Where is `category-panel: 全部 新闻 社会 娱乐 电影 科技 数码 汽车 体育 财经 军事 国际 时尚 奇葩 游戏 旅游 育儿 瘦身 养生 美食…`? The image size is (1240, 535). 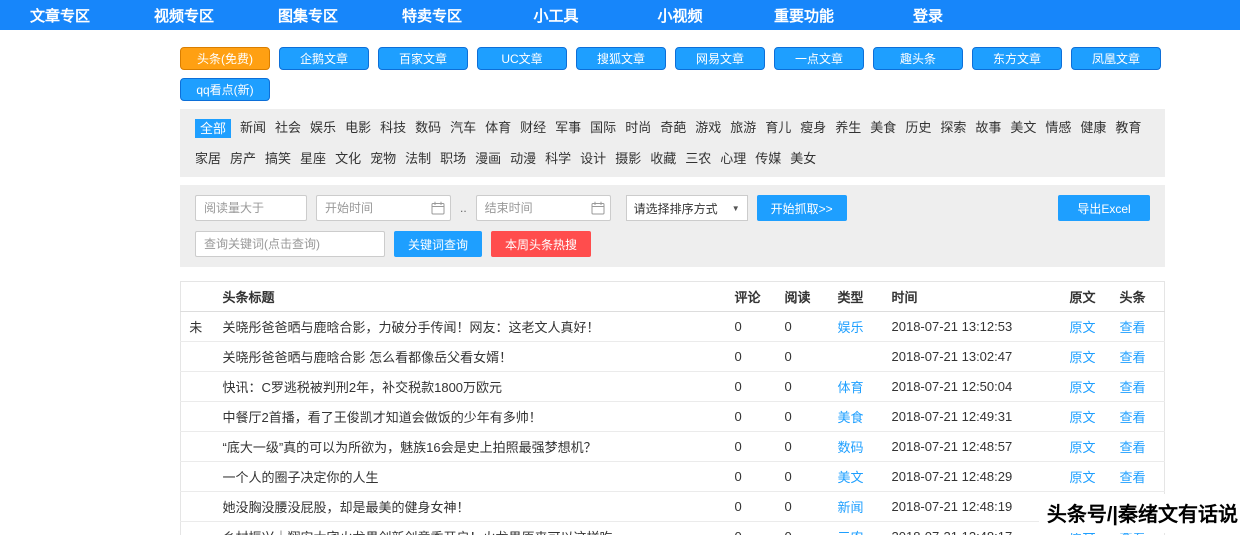 category-panel: 全部 新闻 社会 娱乐 电影 科技 数码 汽车 体育 财经 军事 国际 时尚 奇葩 游戏 旅游 育儿 瘦身 养生 美食… is located at coordinates (672, 143).